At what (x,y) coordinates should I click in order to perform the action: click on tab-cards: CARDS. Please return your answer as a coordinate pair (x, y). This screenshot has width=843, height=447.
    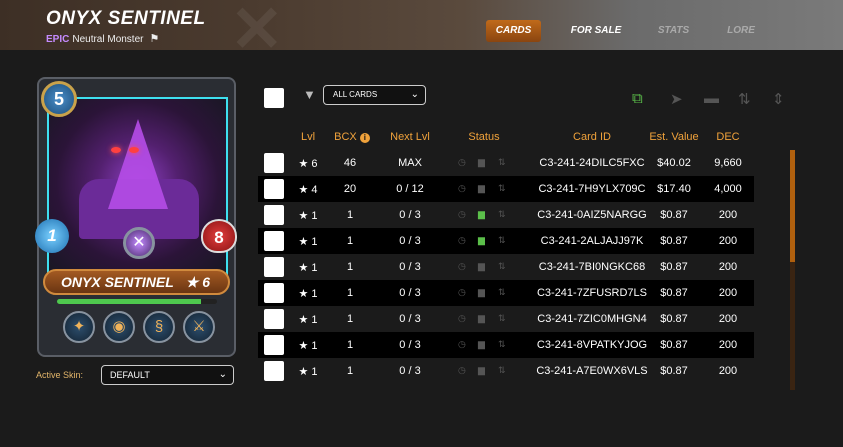
    Looking at the image, I should click on (513, 31).